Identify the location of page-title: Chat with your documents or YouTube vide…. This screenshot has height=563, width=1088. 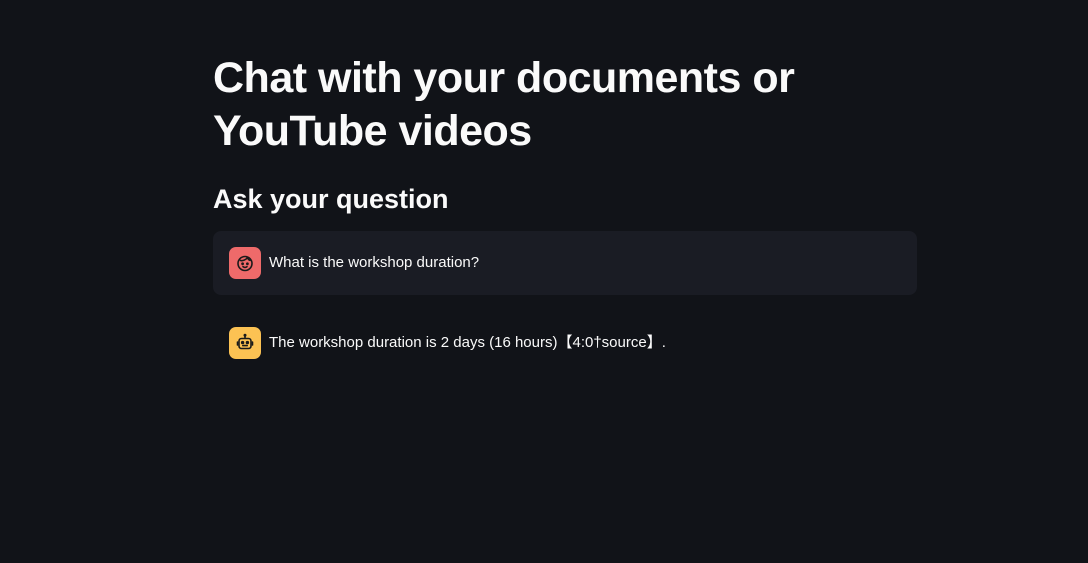
(504, 104).